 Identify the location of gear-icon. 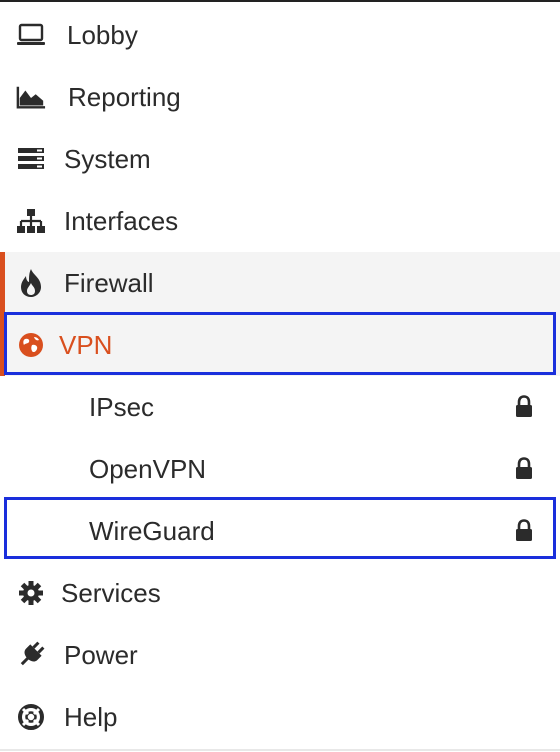
(31, 593).